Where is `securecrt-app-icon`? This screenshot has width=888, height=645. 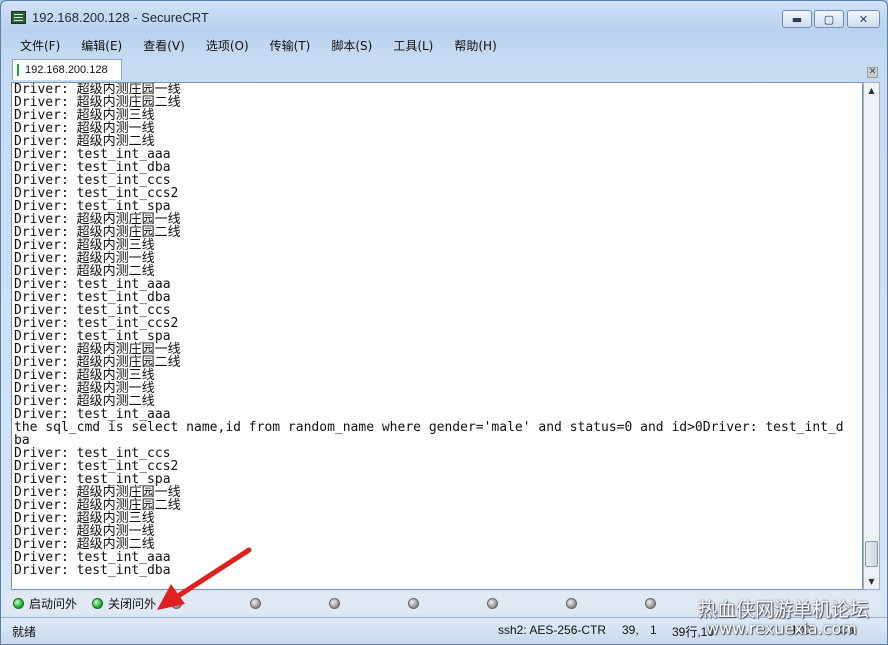
securecrt-app-icon is located at coordinates (18, 17).